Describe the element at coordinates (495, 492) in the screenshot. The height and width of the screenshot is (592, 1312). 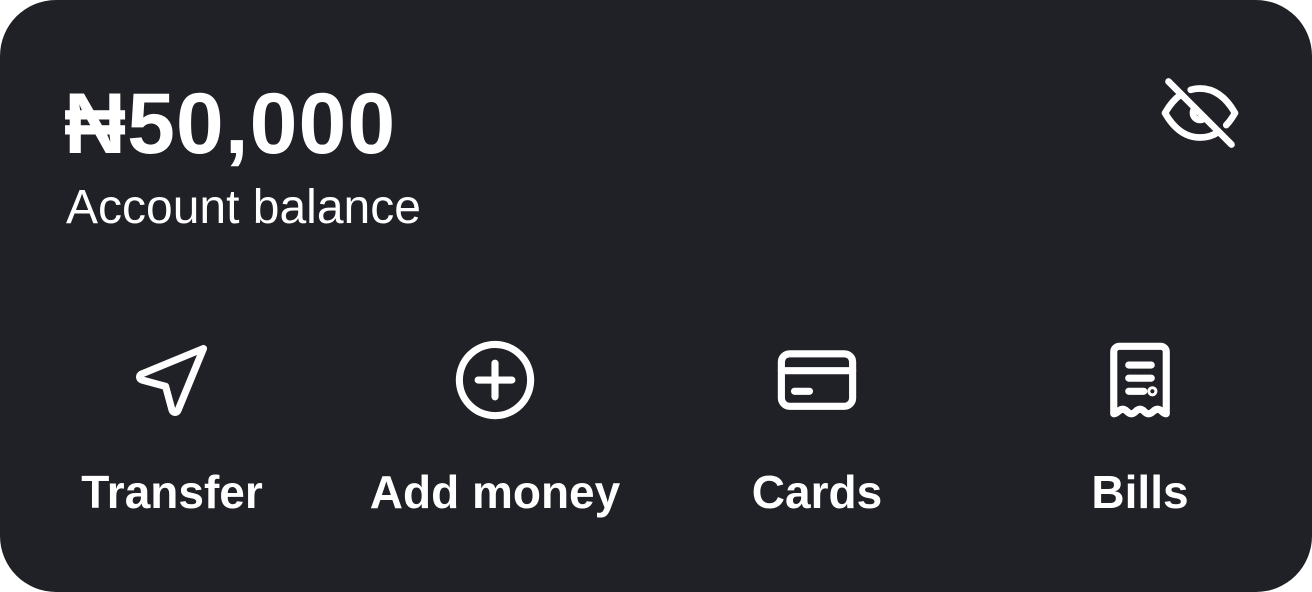
I see `add-money-label: Add money` at that location.